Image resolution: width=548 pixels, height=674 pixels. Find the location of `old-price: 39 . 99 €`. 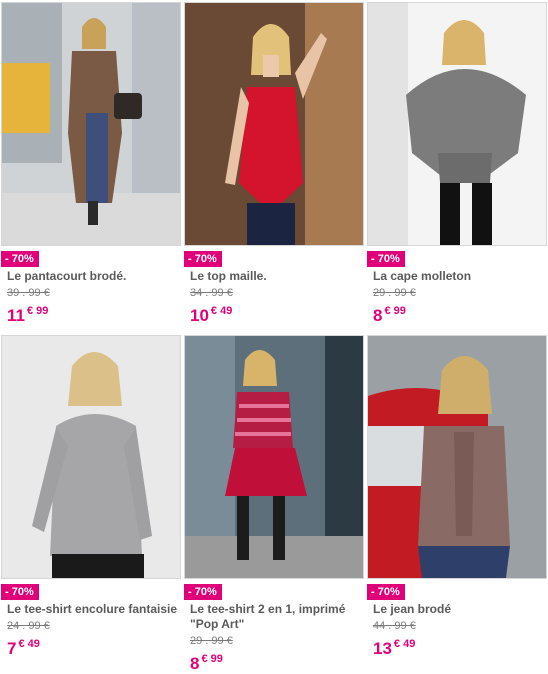

old-price: 39 . 99 € is located at coordinates (28, 293).